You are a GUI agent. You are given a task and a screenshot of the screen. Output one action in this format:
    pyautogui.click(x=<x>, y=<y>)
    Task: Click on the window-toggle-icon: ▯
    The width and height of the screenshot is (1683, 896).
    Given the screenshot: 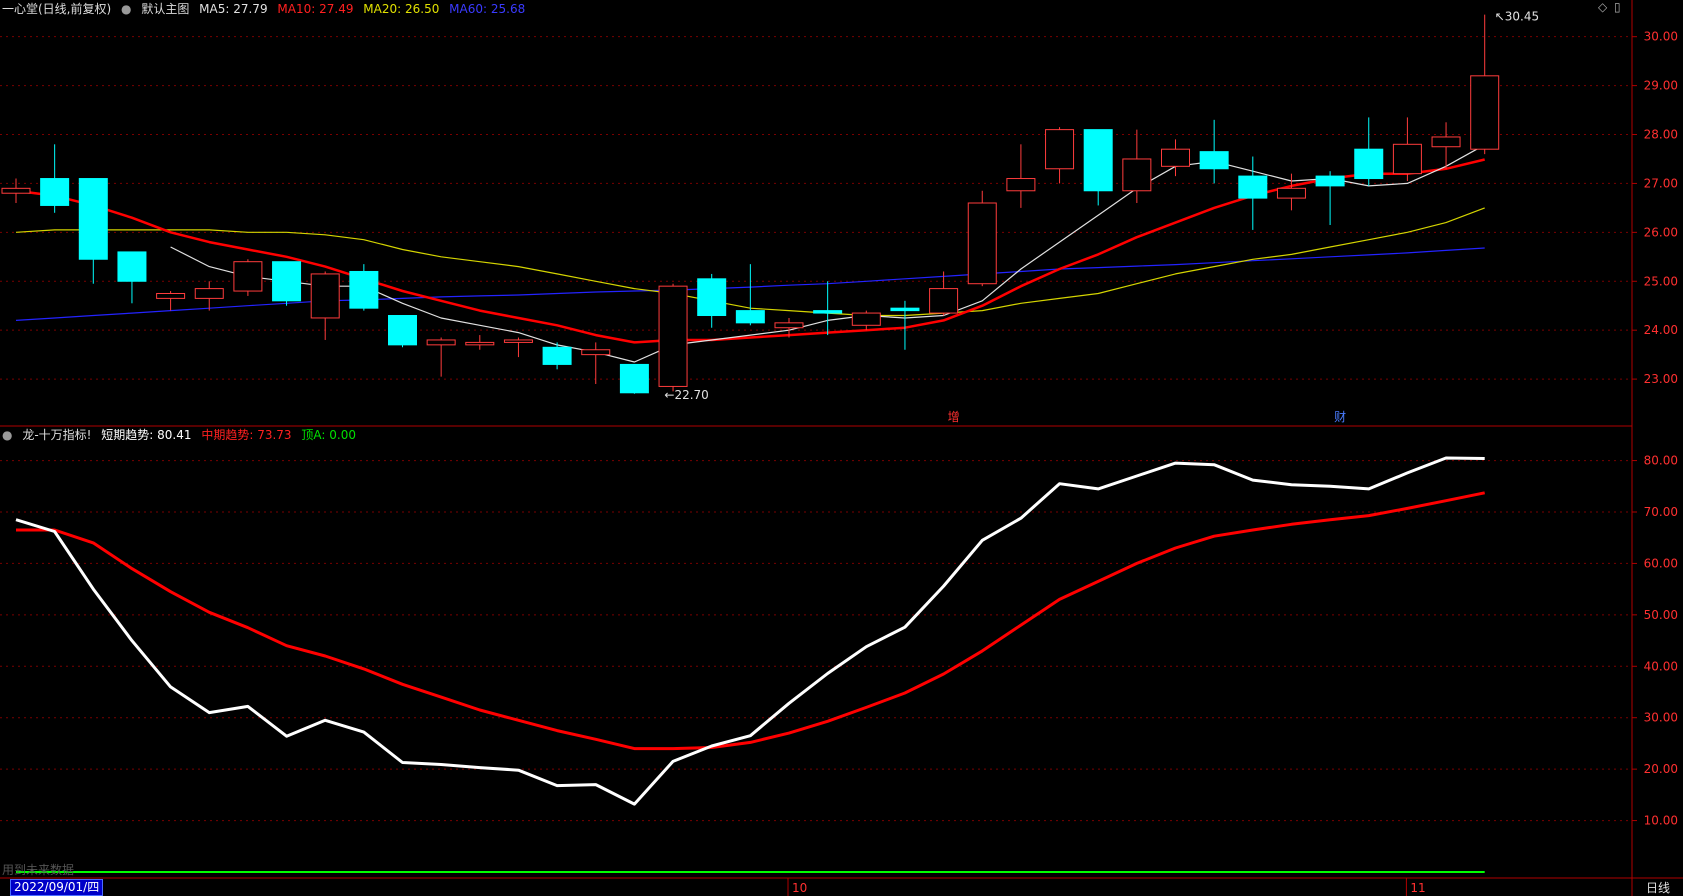 What is the action you would take?
    pyautogui.click(x=1617, y=7)
    